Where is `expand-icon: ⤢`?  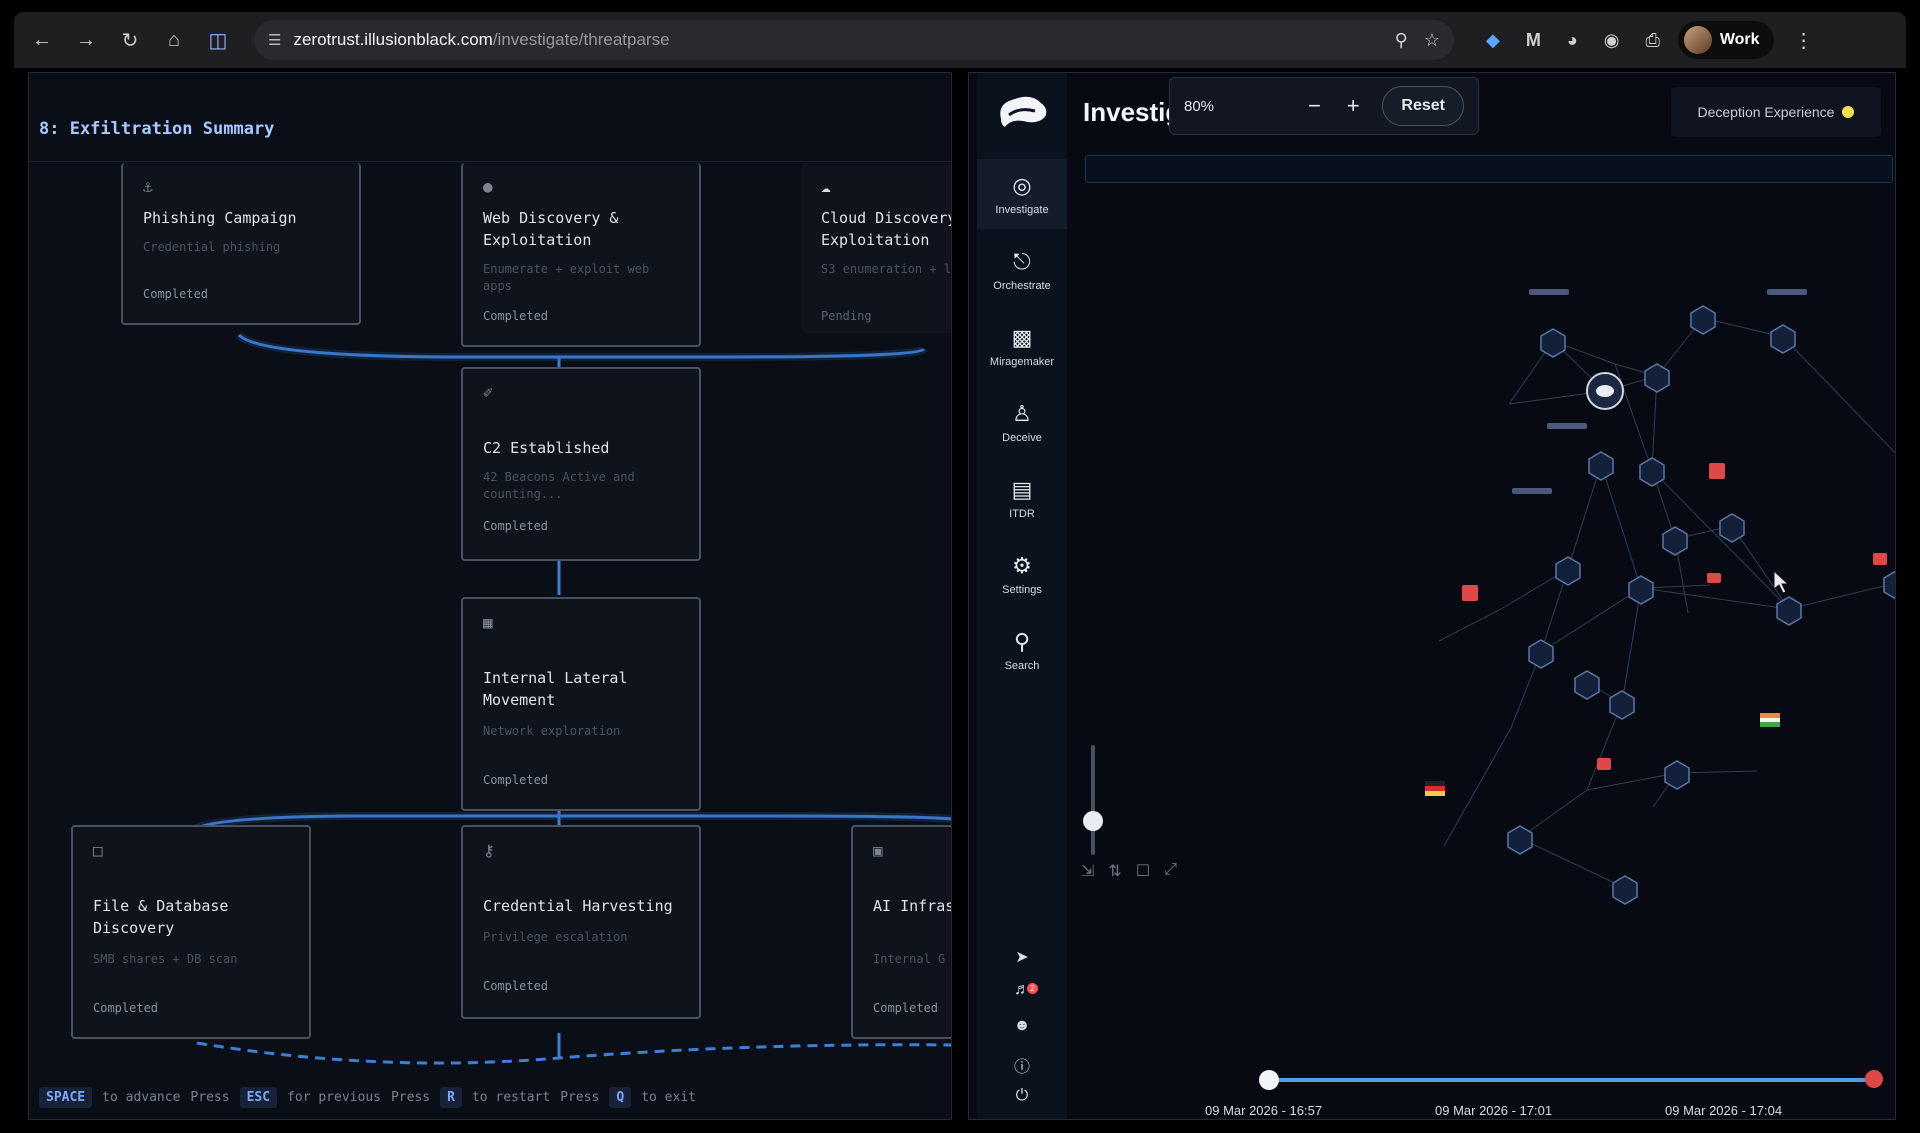
expand-icon: ⤢ is located at coordinates (1170, 871).